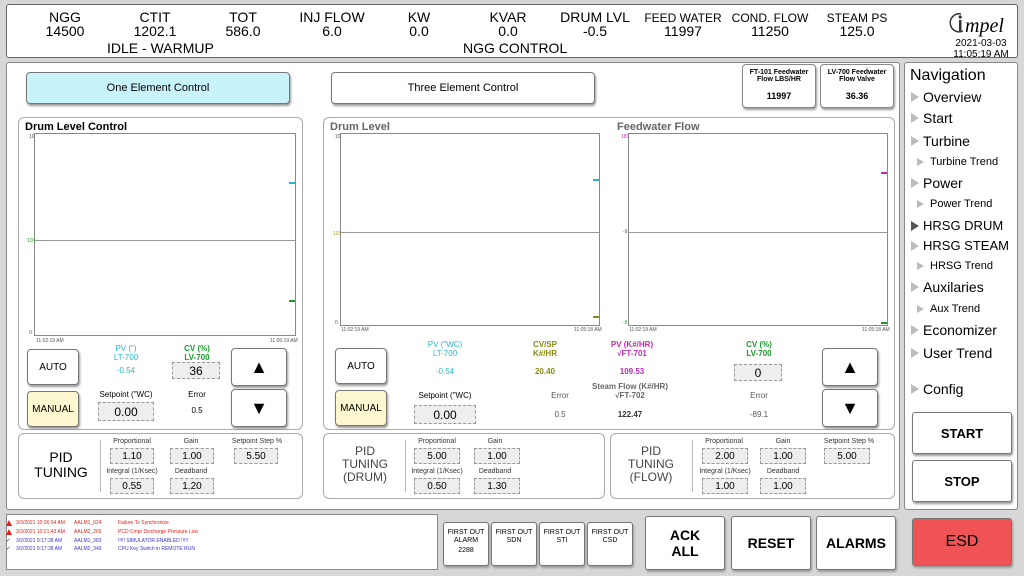 Image resolution: width=1024 pixels, height=576 pixels. What do you see at coordinates (884, 173) in the screenshot?
I see `pvk-trend-marker` at bounding box center [884, 173].